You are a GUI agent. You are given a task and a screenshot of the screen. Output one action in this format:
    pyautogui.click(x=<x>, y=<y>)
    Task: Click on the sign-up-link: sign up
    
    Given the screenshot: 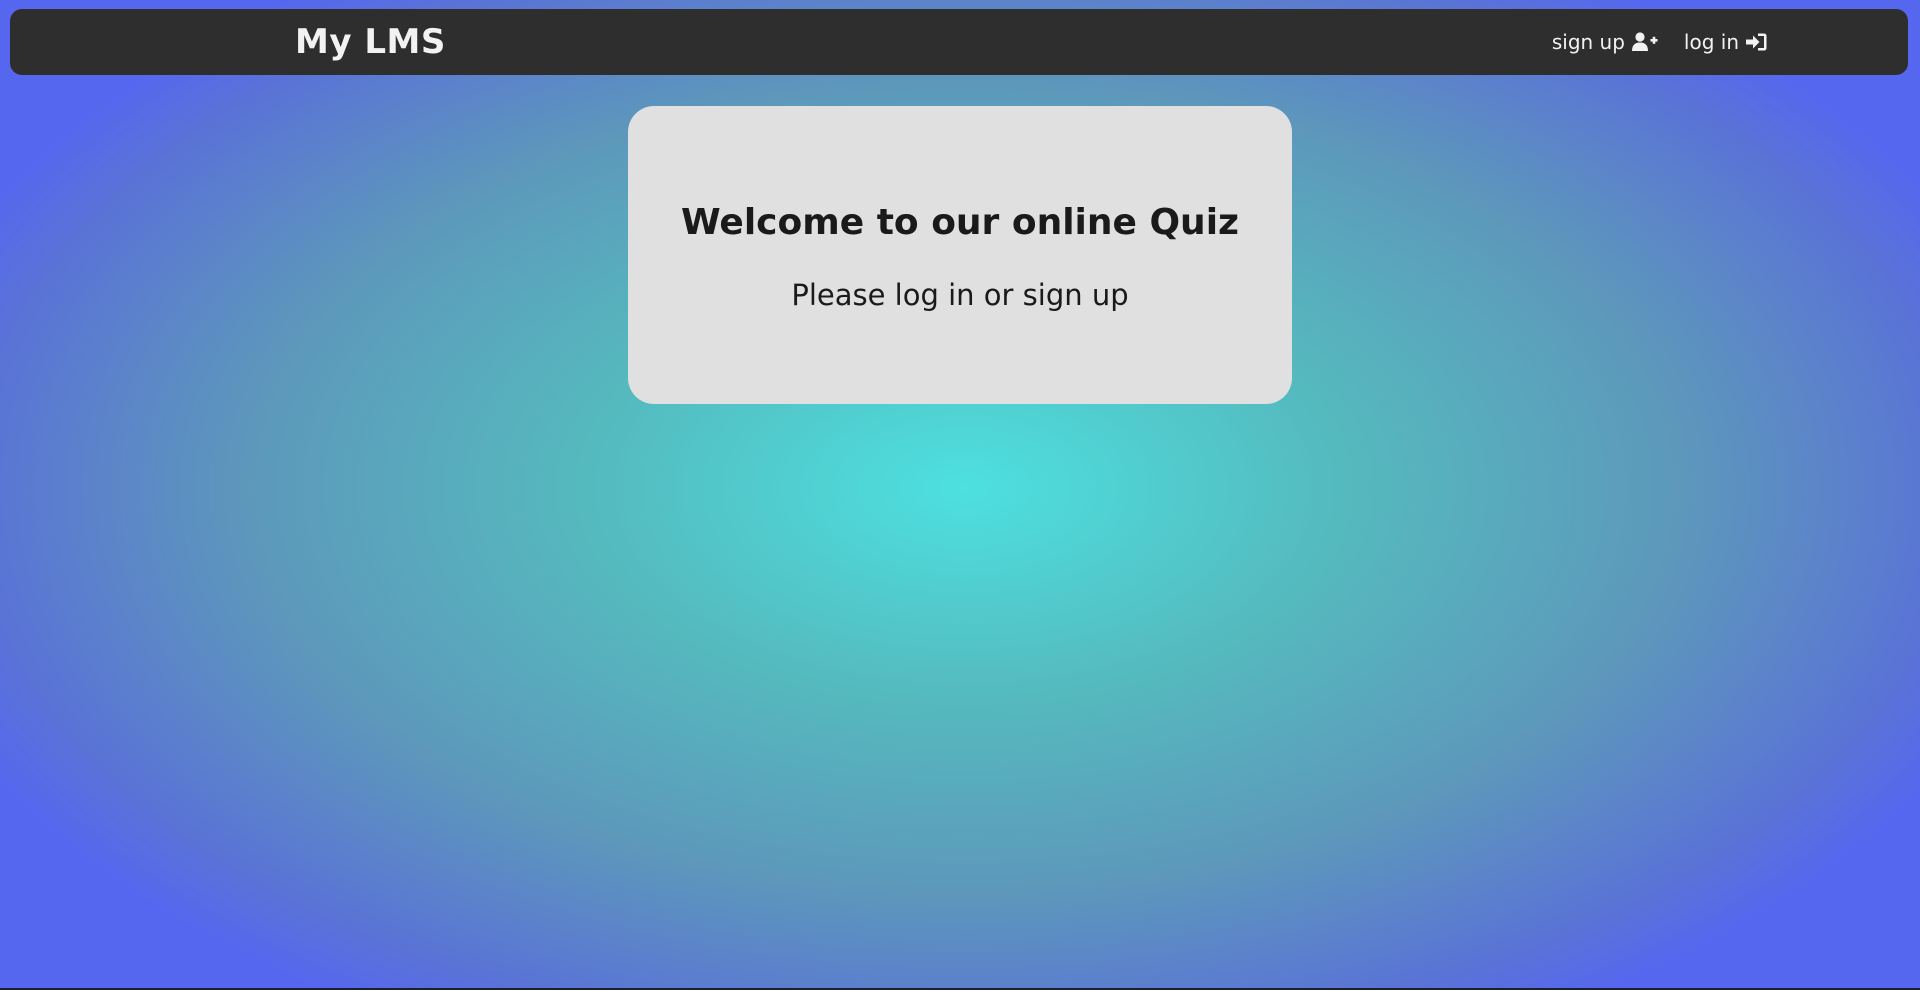 What is the action you would take?
    pyautogui.click(x=1605, y=42)
    